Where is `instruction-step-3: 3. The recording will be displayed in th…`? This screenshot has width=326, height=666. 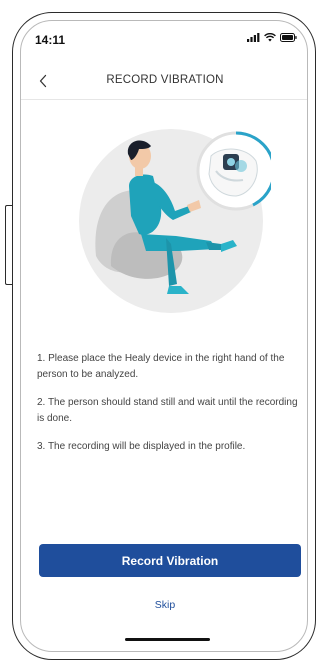
instruction-step-3: 3. The recording will be displayed in th… is located at coordinates (141, 446).